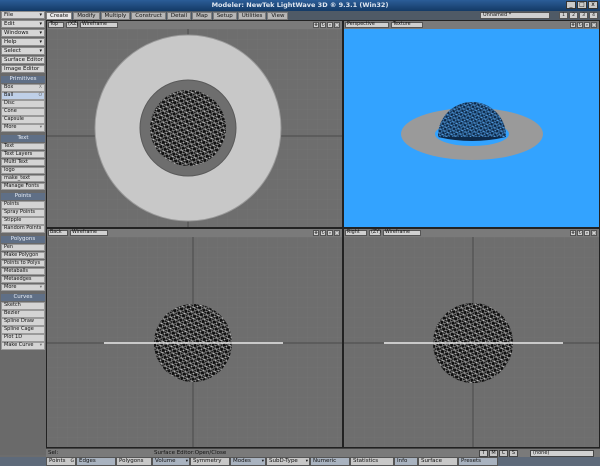 Image resolution: width=600 pixels, height=466 pixels. Describe the element at coordinates (438, 461) in the screenshot. I see `mode-surface-button: Surface` at that location.